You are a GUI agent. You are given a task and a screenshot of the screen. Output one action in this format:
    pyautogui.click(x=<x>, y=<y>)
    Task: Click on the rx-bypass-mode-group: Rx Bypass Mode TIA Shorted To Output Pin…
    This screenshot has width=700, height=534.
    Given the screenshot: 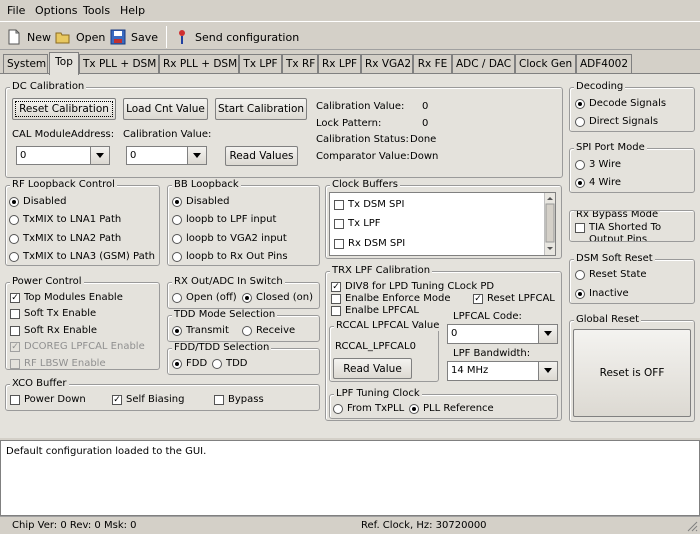 What is the action you would take?
    pyautogui.click(x=632, y=226)
    